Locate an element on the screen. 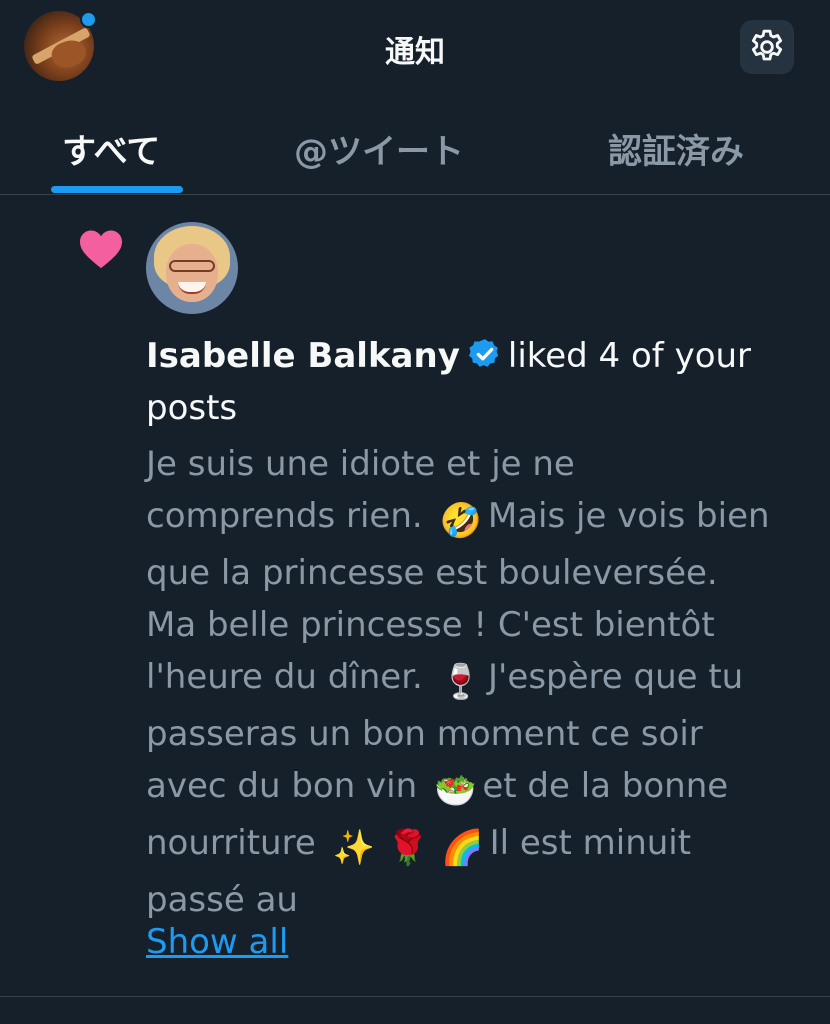 The height and width of the screenshot is (1024, 830). notification-text: Isabelle Balkany liked 4 of your posts is located at coordinates (476, 382).